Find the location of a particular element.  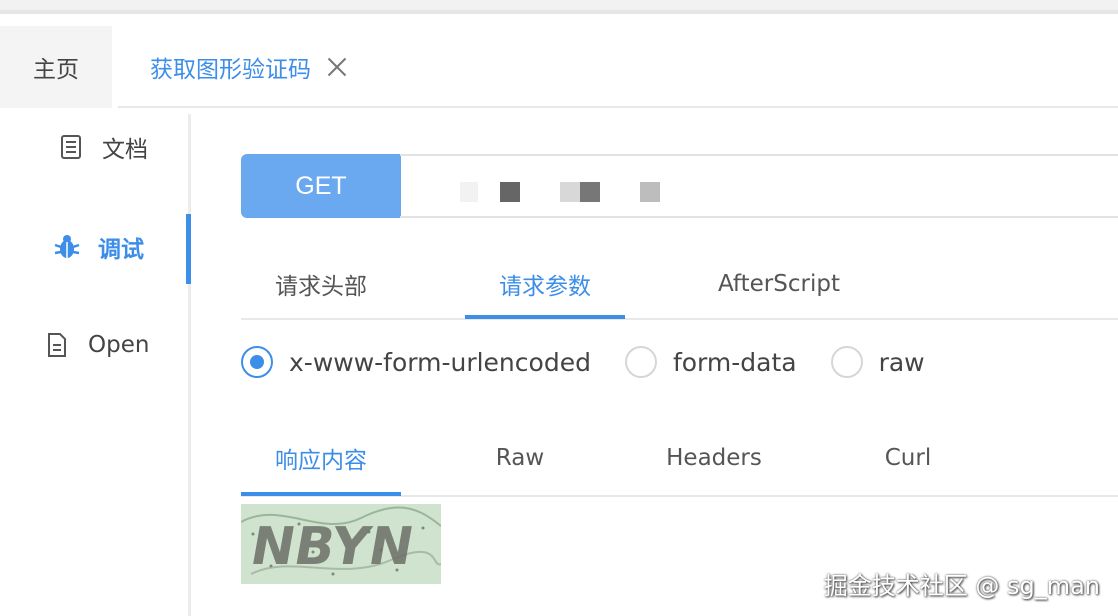

file-icon is located at coordinates (57, 345).